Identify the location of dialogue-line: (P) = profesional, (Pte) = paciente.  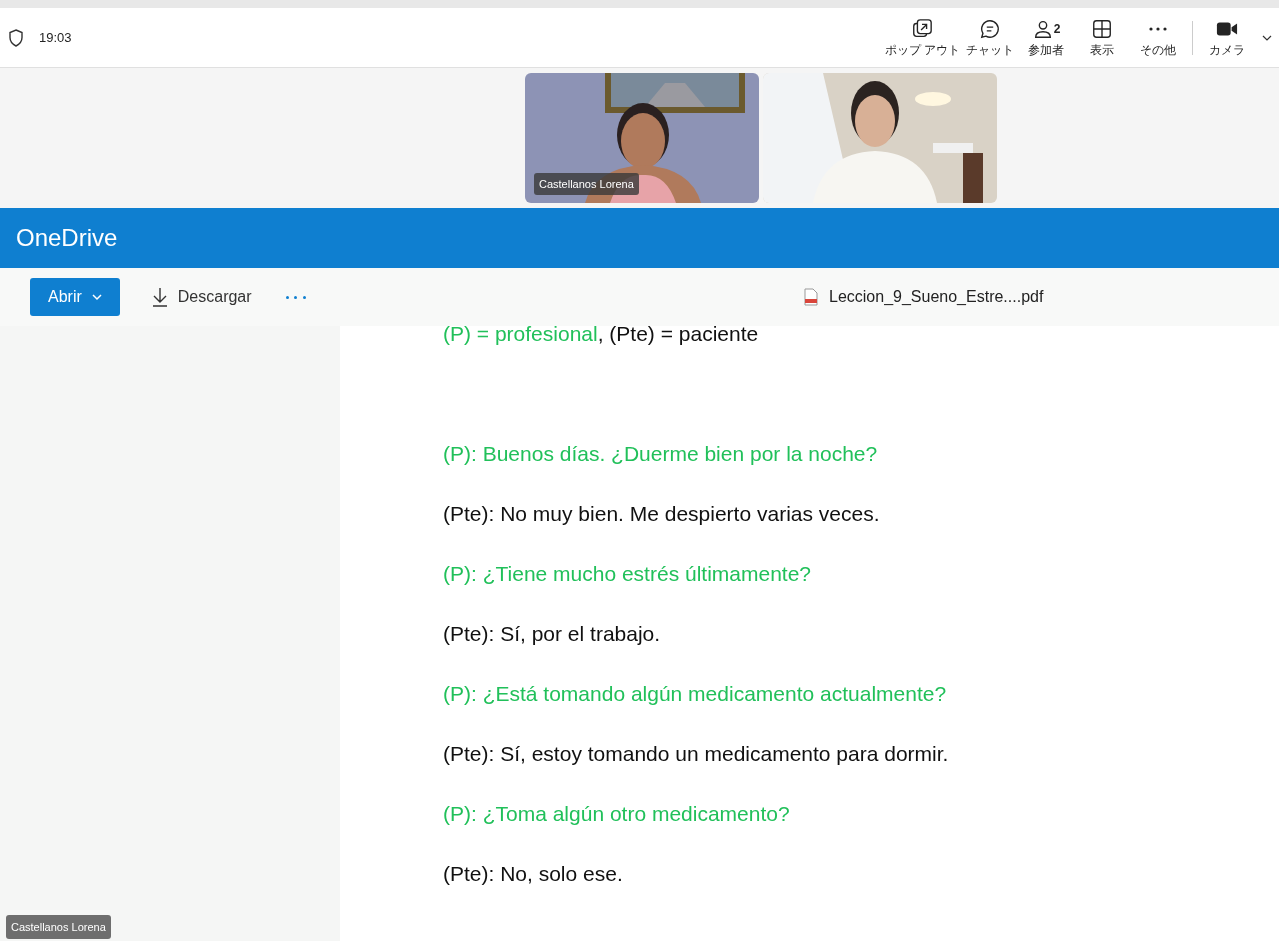
(601, 336).